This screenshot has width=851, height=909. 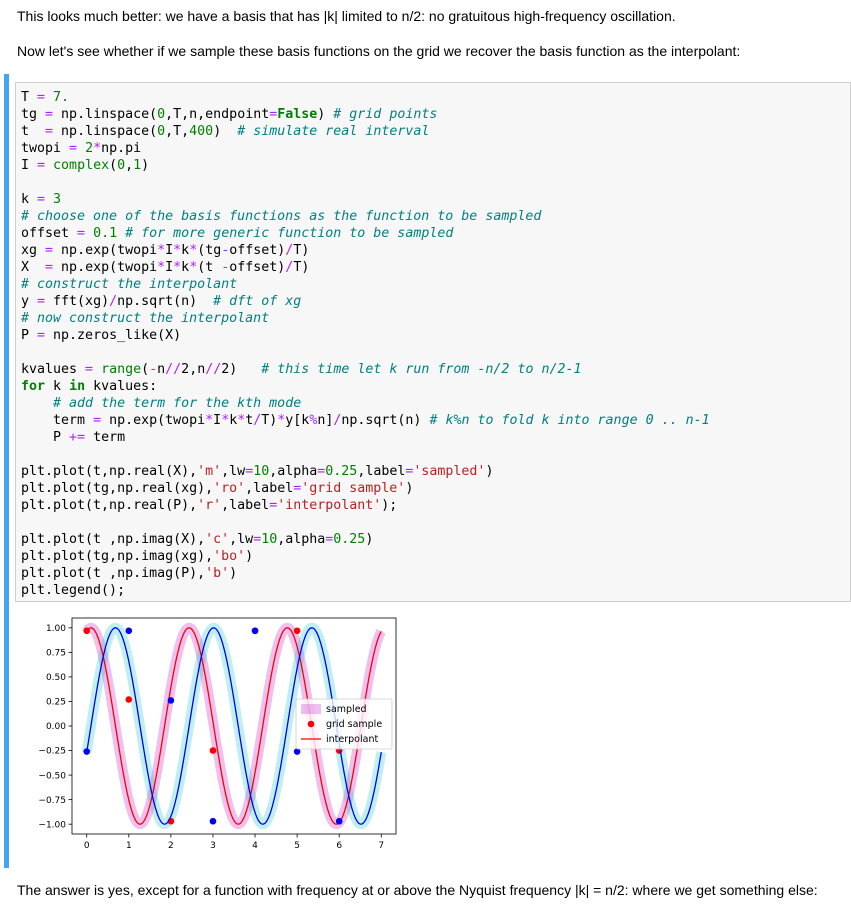 What do you see at coordinates (301, 539) in the screenshot?
I see `code-token: ,alpha` at bounding box center [301, 539].